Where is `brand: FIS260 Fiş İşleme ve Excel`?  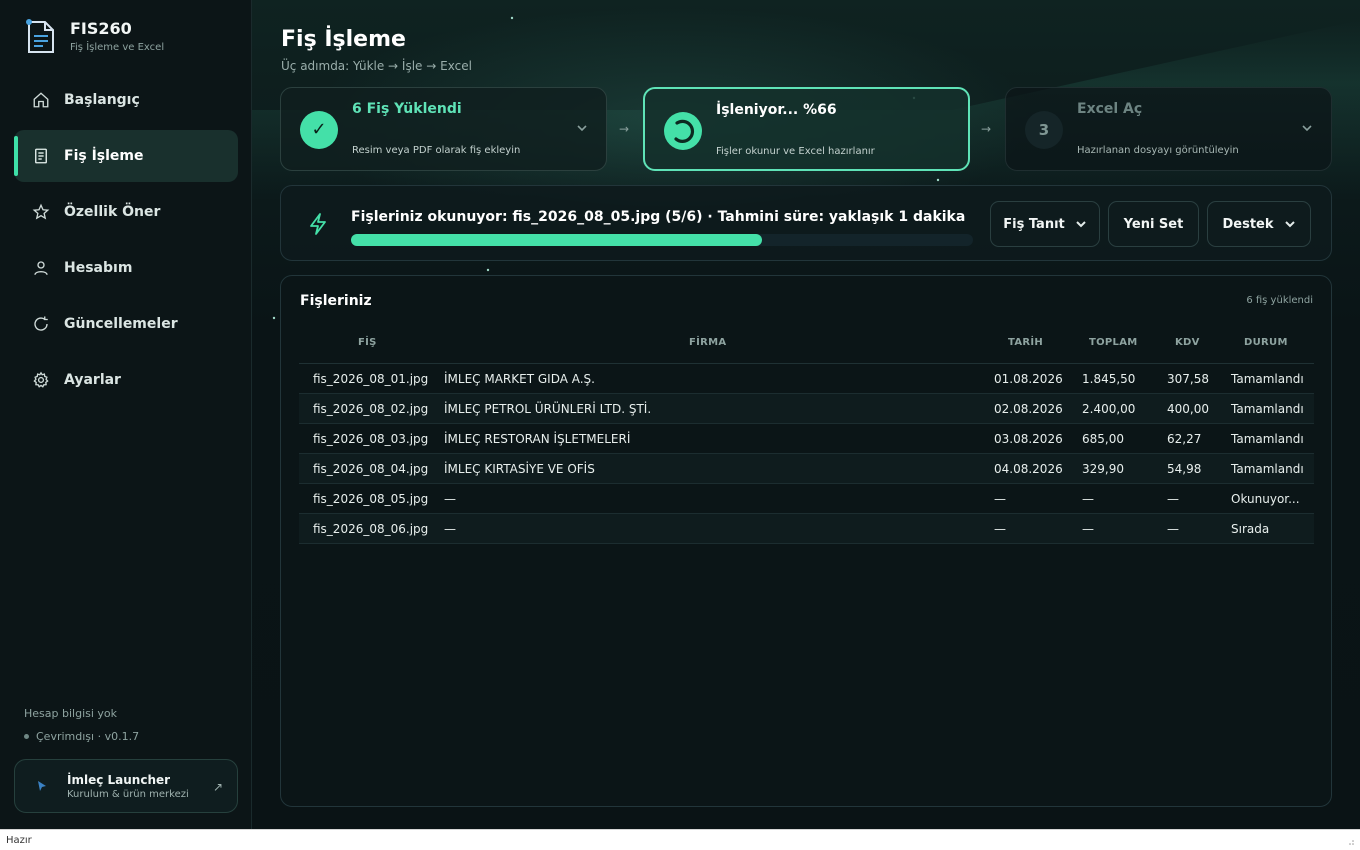 brand: FIS260 Fiş İşleme ve Excel is located at coordinates (94, 37).